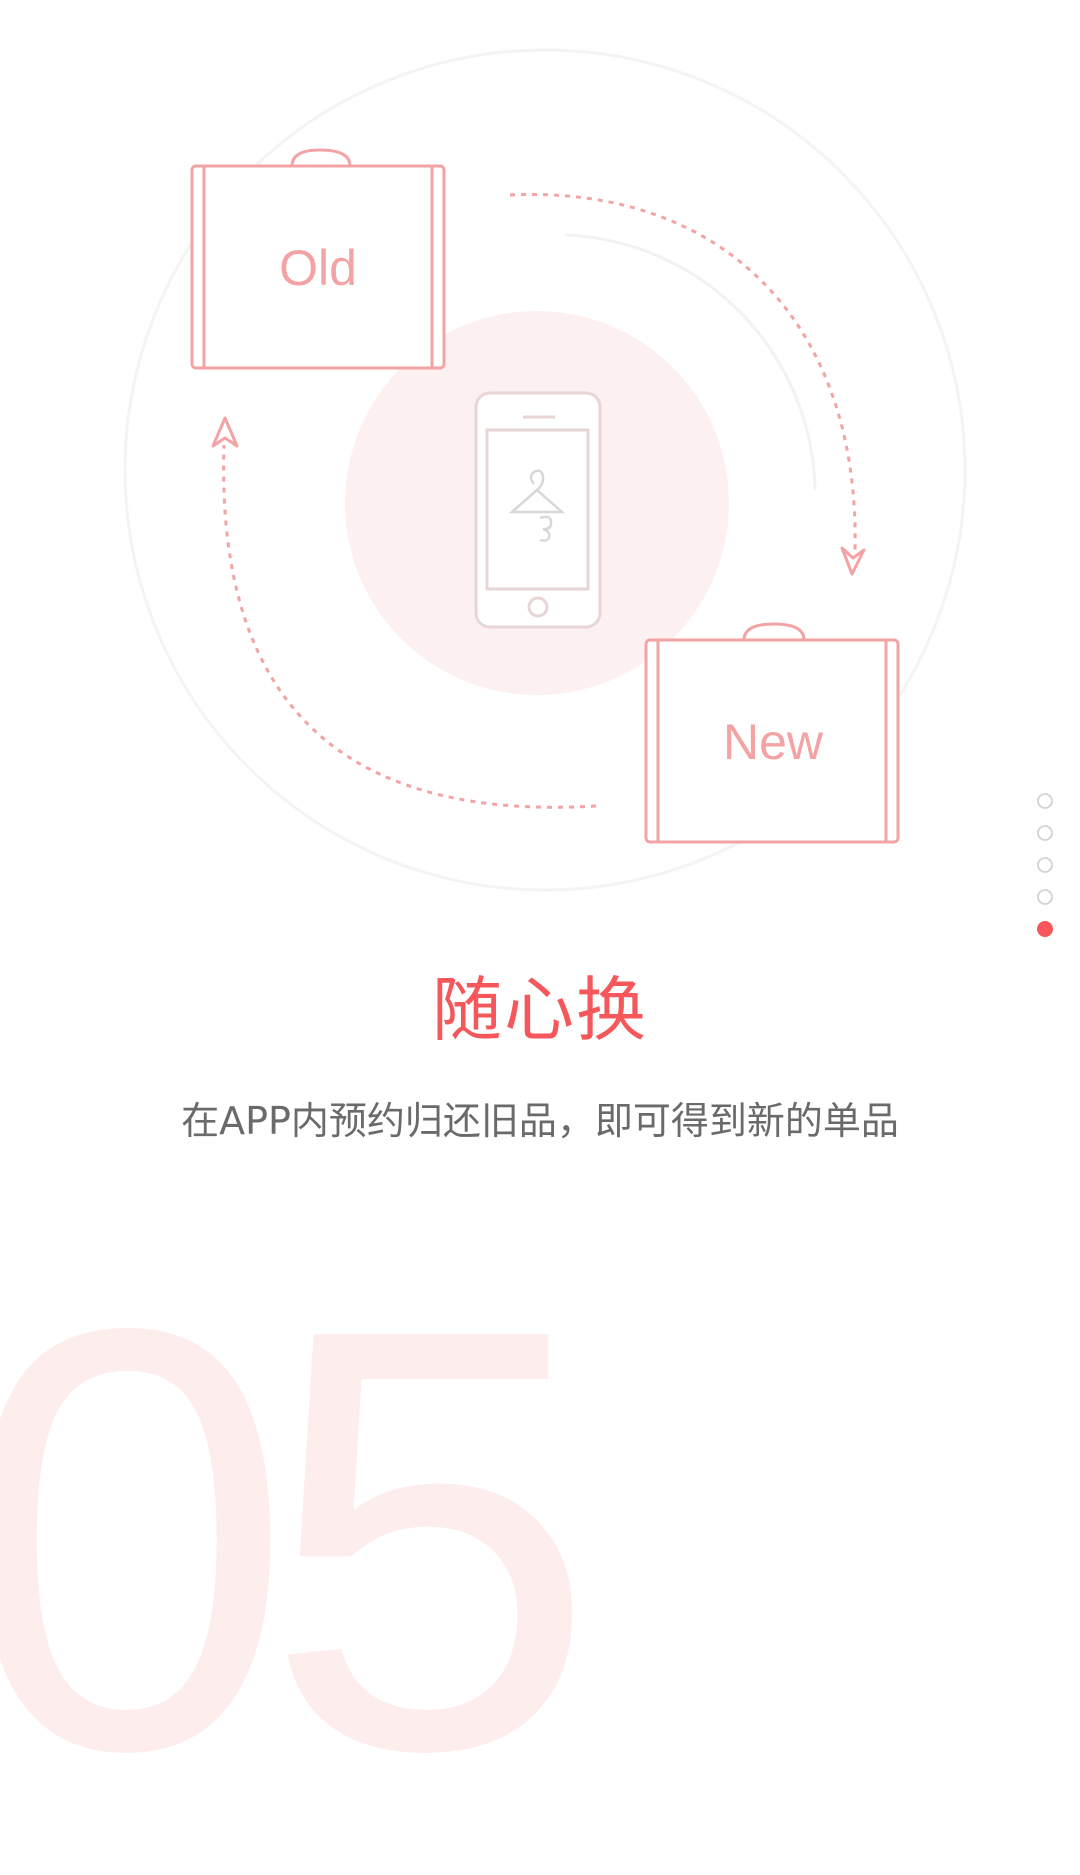 Image resolution: width=1080 pixels, height=1875 pixels. Describe the element at coordinates (1045, 929) in the screenshot. I see `page-dot-5-active` at that location.